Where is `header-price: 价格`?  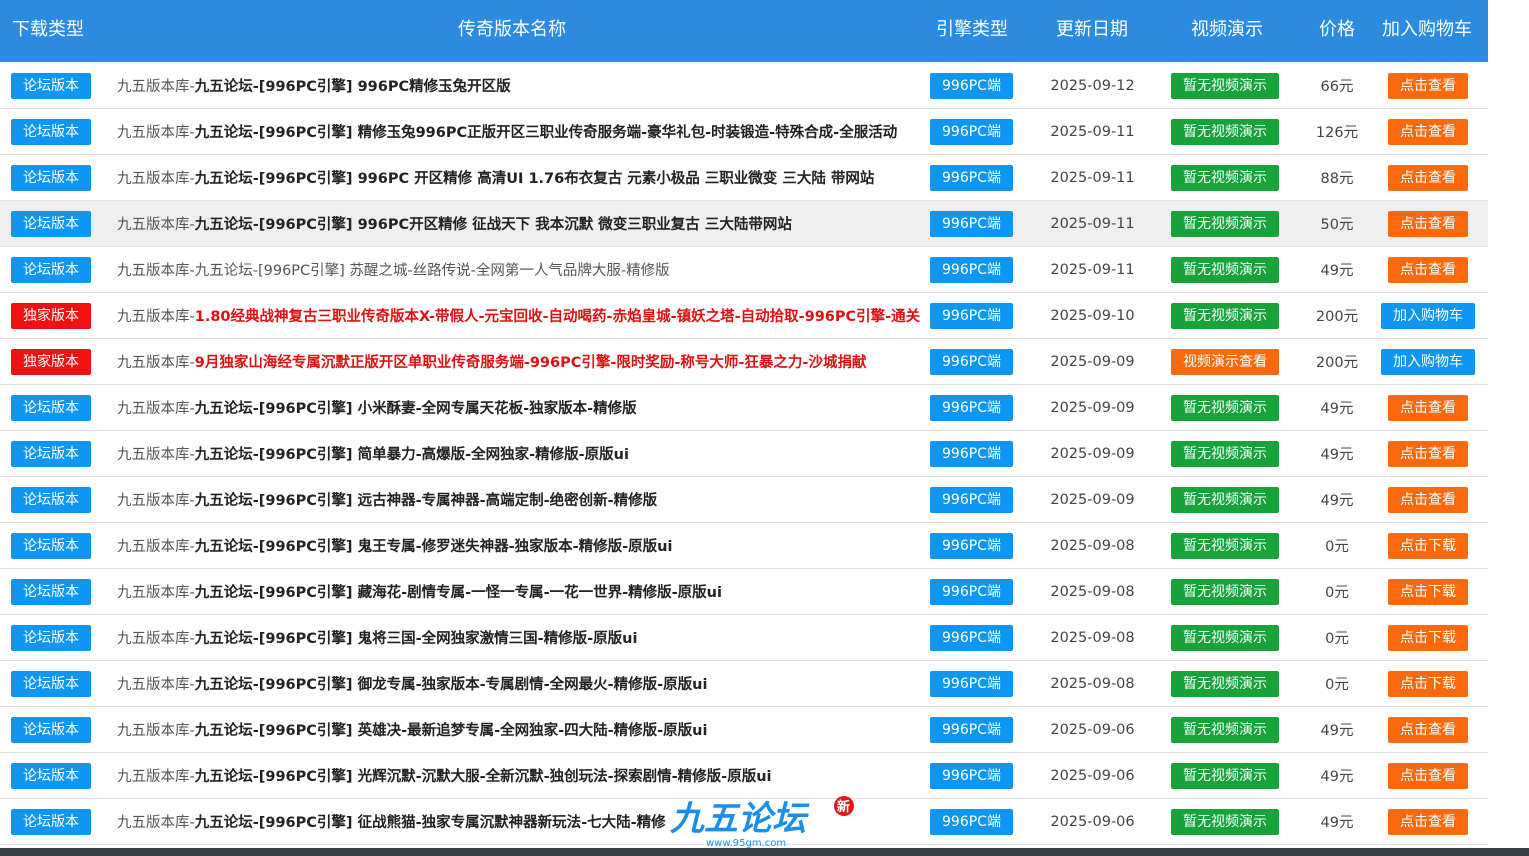 header-price: 价格 is located at coordinates (1337, 31).